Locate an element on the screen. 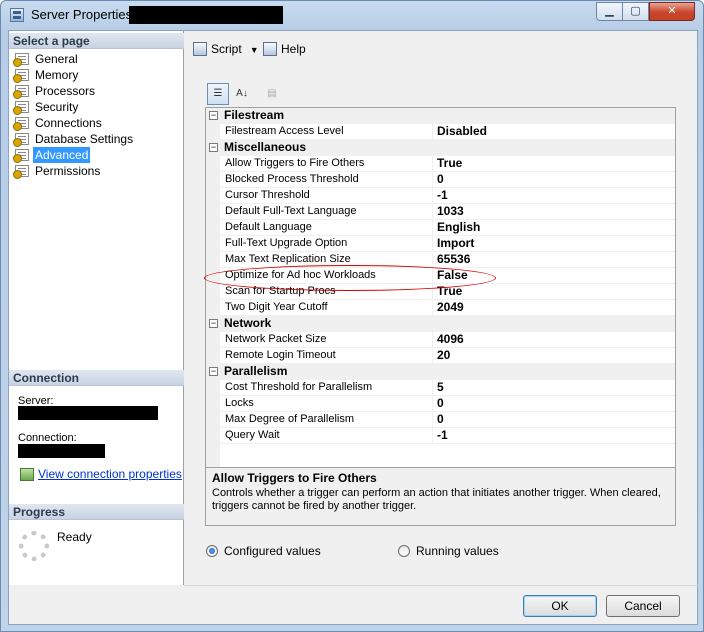 Image resolution: width=704 pixels, height=632 pixels. property-row: Locks 0 is located at coordinates (440, 404).